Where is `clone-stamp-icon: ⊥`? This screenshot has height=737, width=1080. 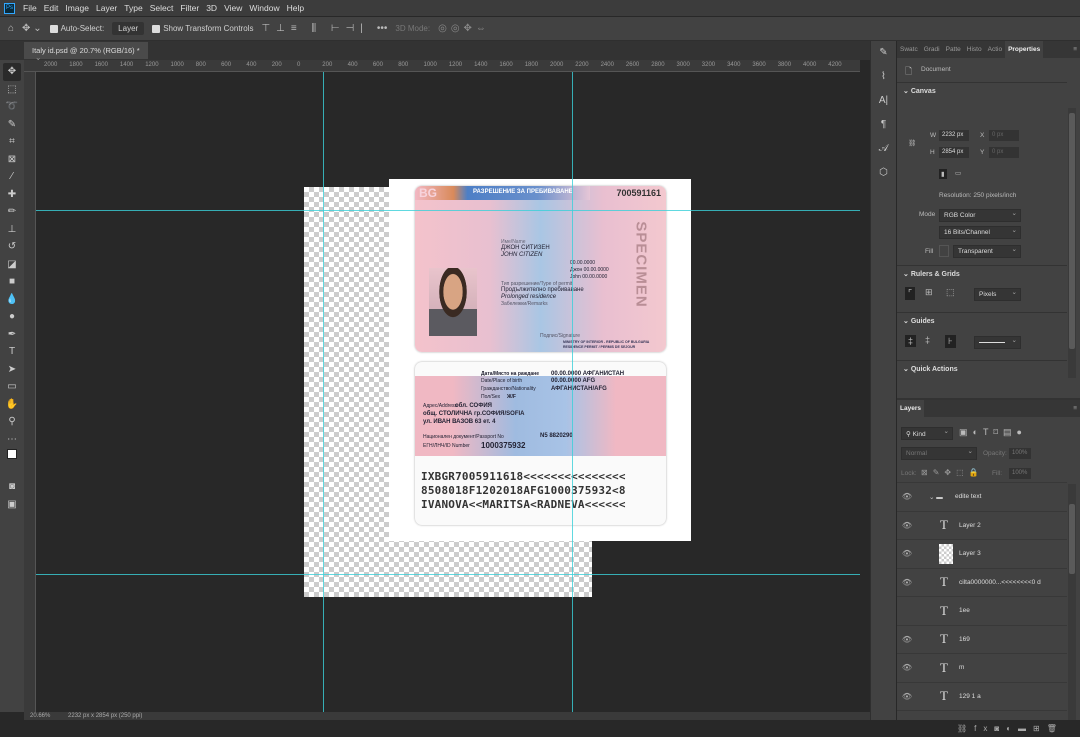 clone-stamp-icon: ⊥ is located at coordinates (12, 230).